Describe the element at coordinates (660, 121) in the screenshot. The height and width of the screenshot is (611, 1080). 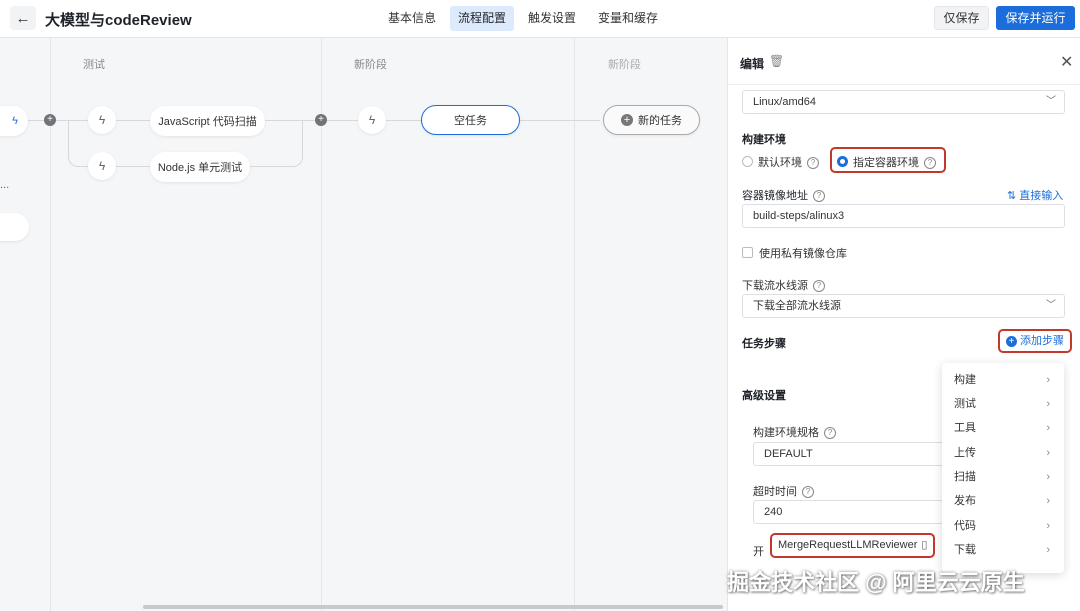
I see `new-task-label: 新的任务` at that location.